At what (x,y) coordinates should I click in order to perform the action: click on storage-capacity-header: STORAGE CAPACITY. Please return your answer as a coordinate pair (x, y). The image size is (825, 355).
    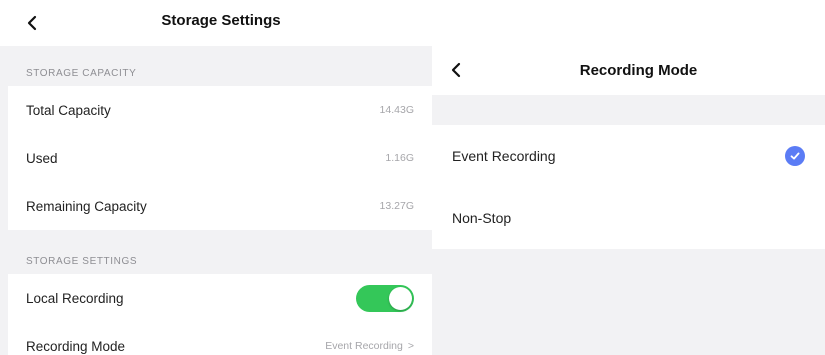
    Looking at the image, I should click on (81, 73).